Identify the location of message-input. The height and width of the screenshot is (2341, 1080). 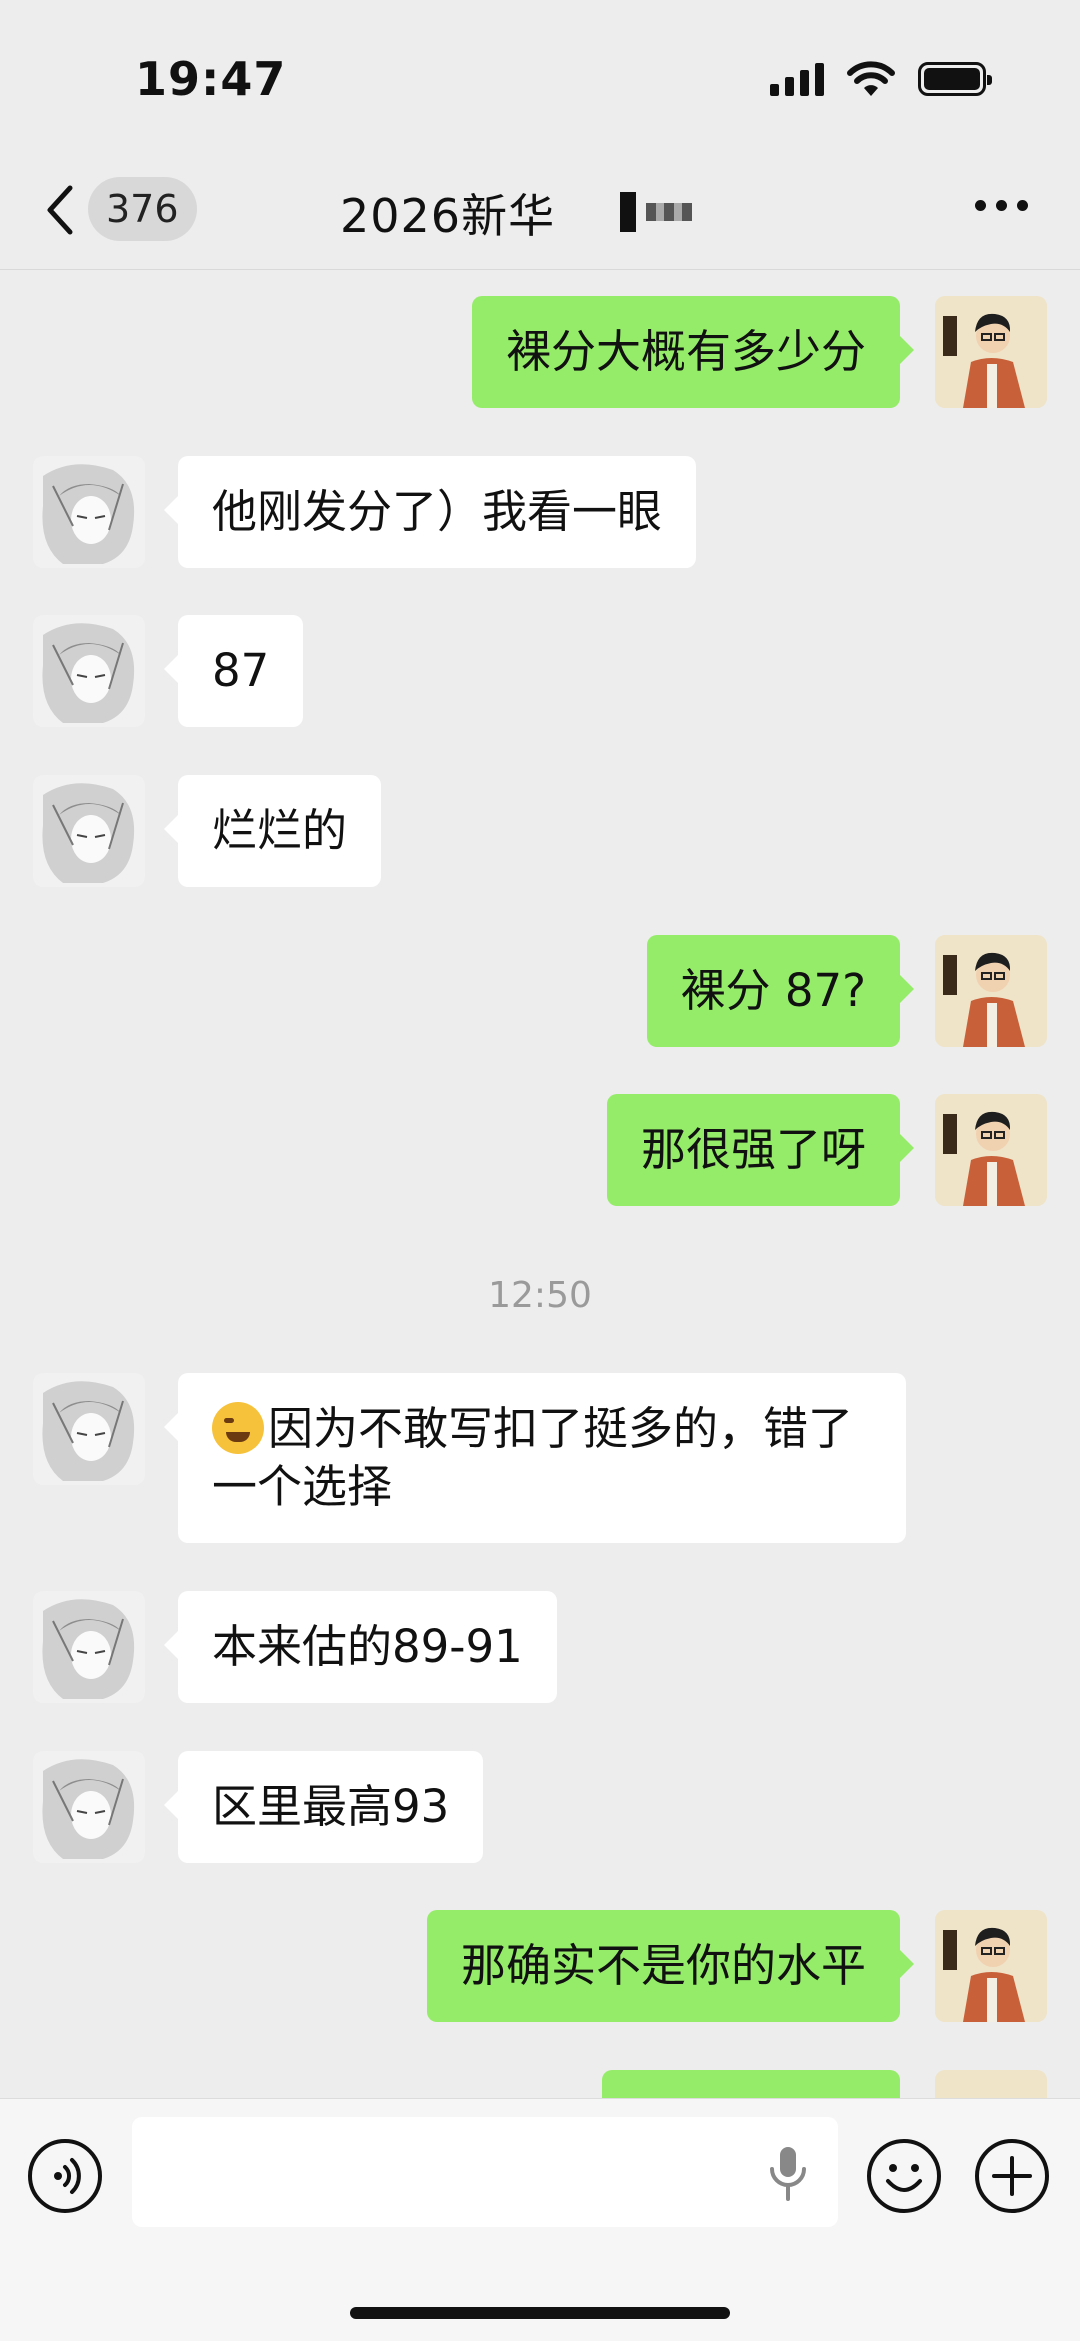
(485, 2172).